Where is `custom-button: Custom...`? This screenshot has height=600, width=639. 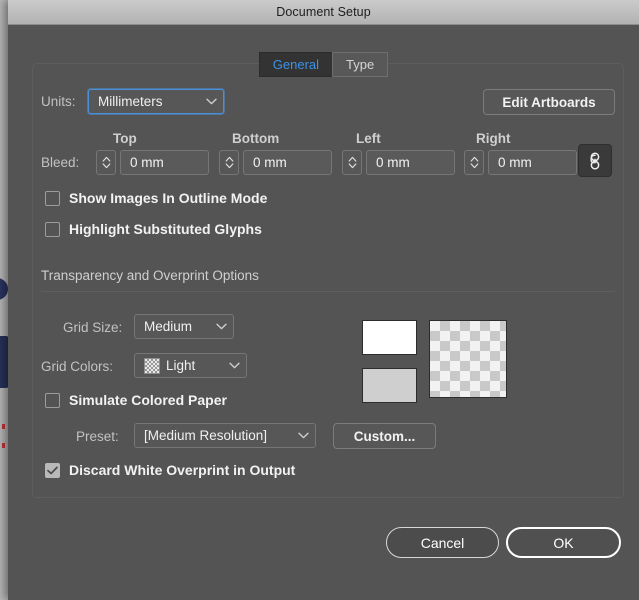
custom-button: Custom... is located at coordinates (384, 436).